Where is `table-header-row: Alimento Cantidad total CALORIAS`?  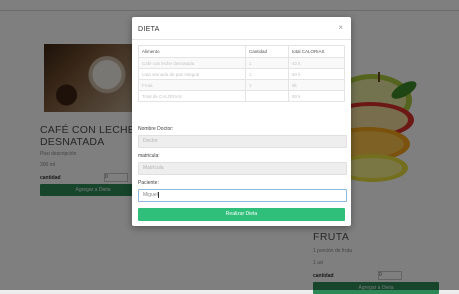
table-header-row: Alimento Cantidad total CALORIAS is located at coordinates (241, 51).